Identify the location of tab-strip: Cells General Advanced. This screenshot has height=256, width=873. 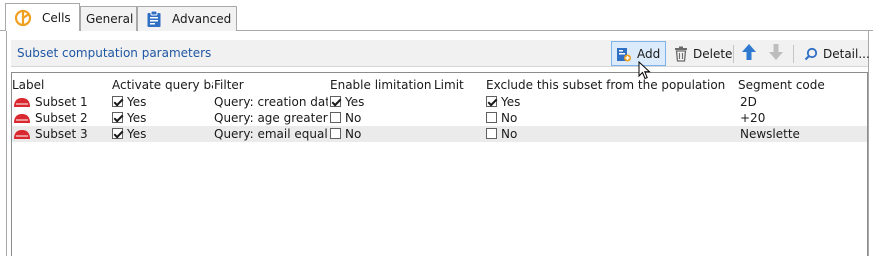
(436, 15).